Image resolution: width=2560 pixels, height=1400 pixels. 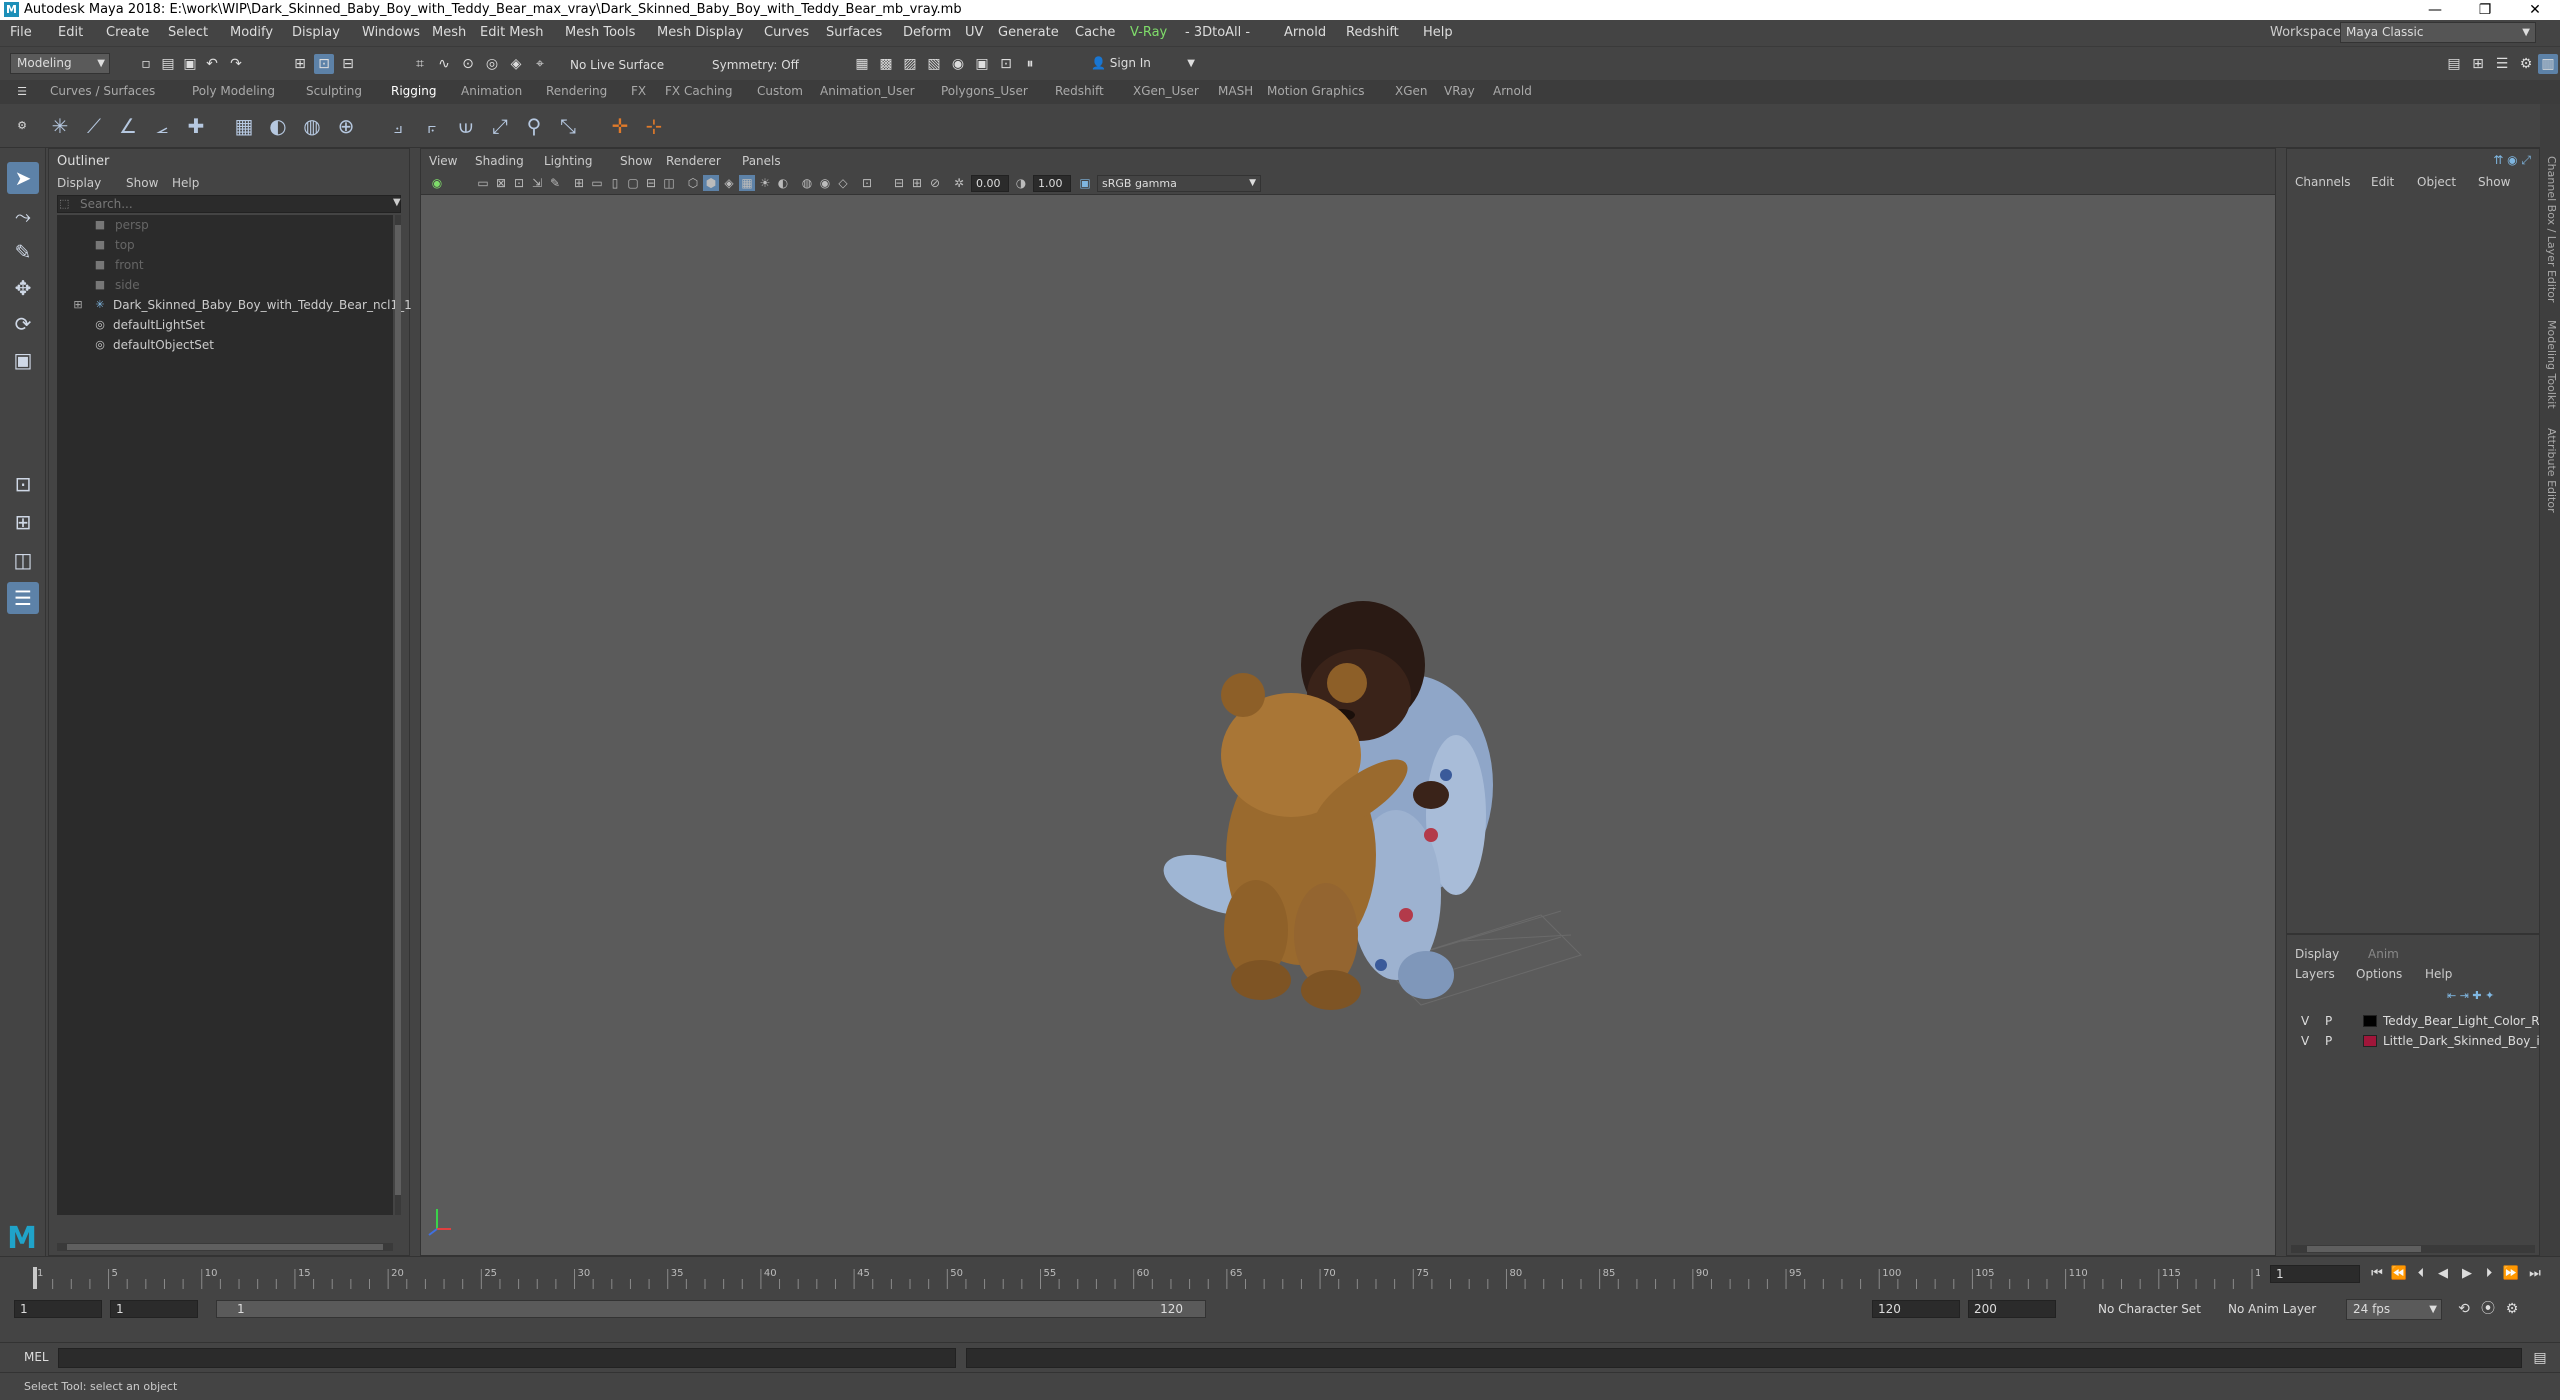 I want to click on shelf-tab-sculpting: Sculpting, so click(x=334, y=91).